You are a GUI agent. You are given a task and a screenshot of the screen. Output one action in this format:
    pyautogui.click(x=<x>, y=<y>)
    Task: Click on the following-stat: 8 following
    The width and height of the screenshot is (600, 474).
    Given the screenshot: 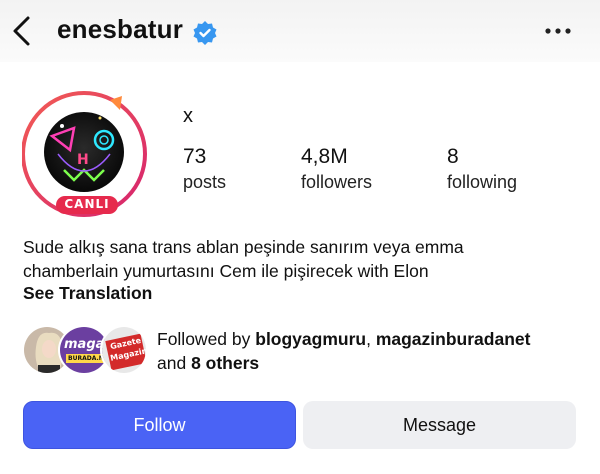 What is the action you would take?
    pyautogui.click(x=482, y=169)
    